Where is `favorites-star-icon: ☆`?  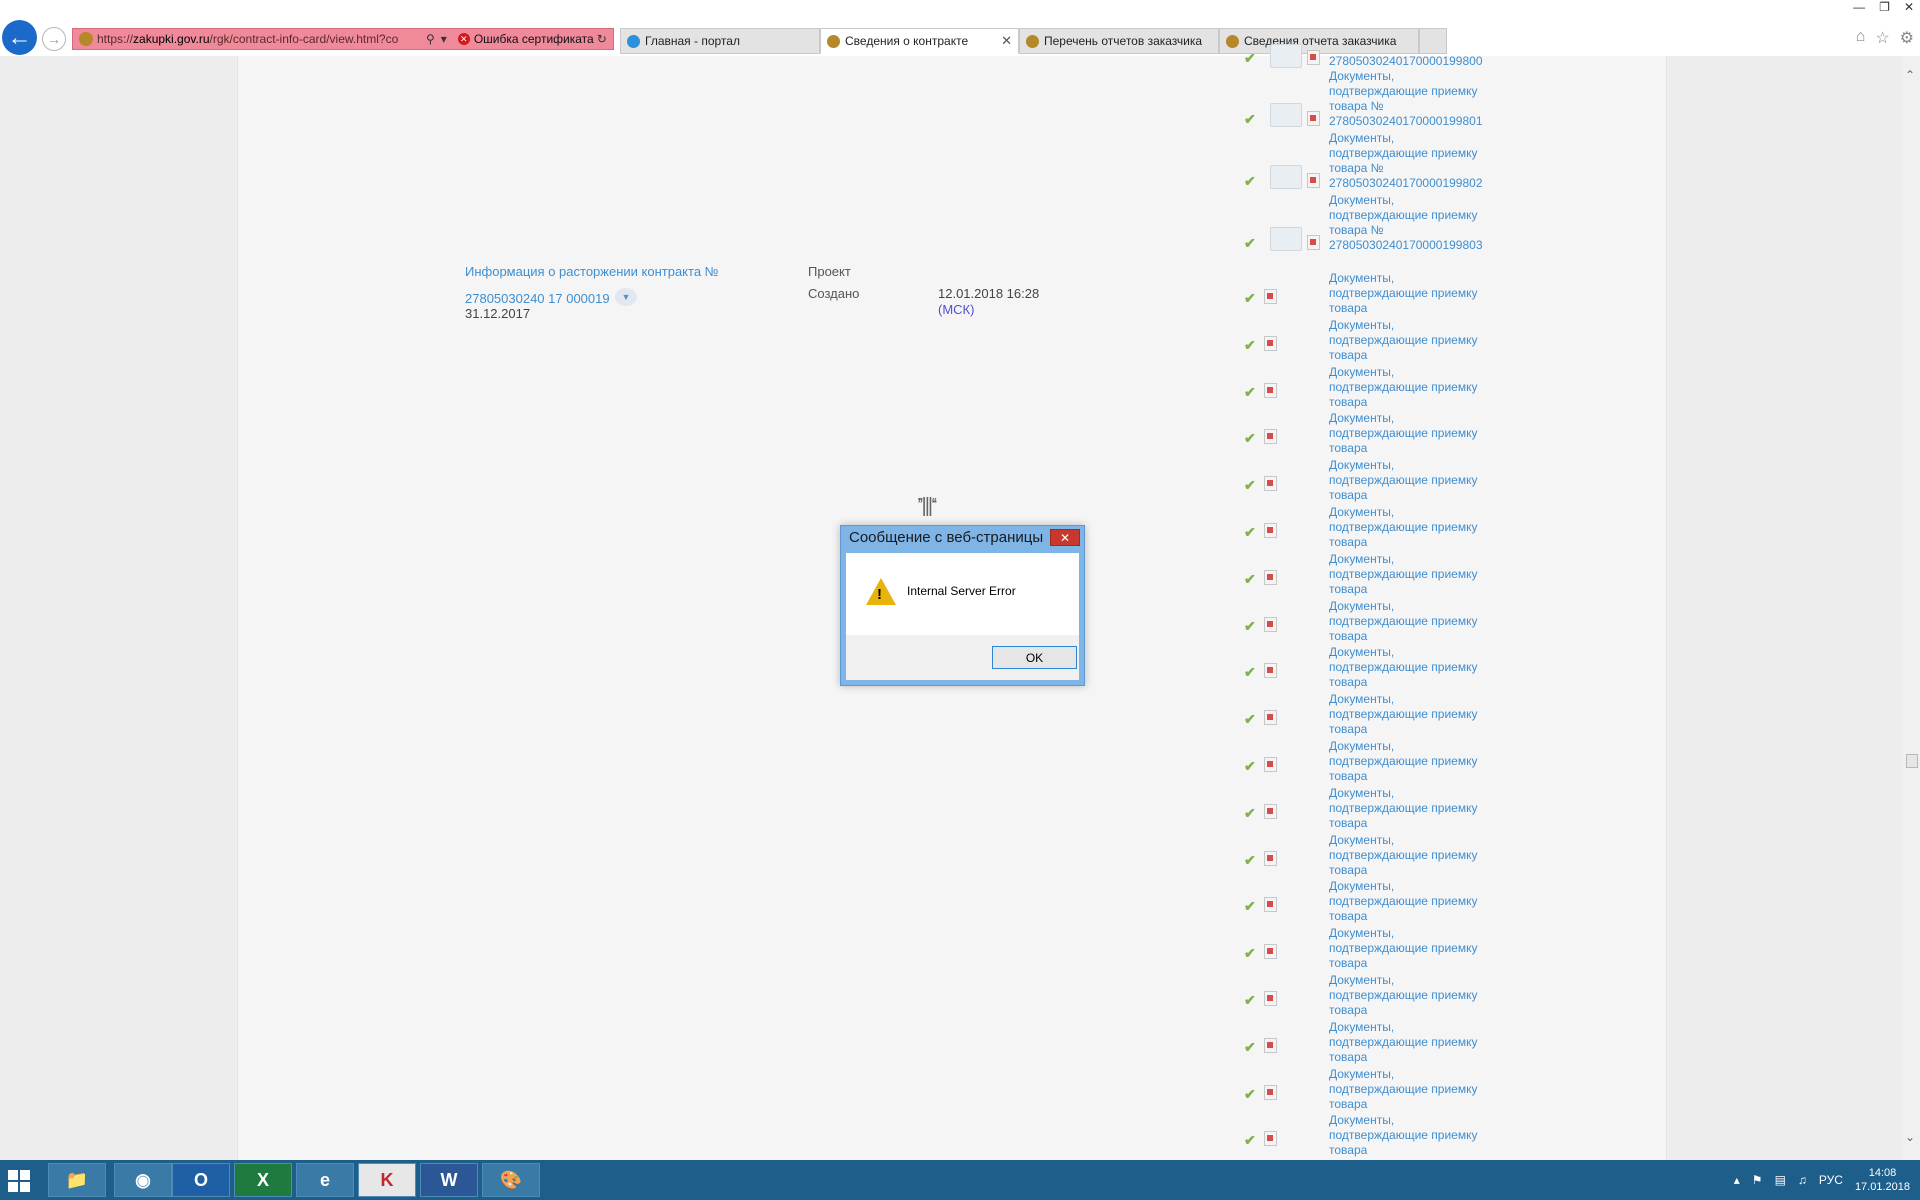
favorites-star-icon: ☆ is located at coordinates (1882, 38).